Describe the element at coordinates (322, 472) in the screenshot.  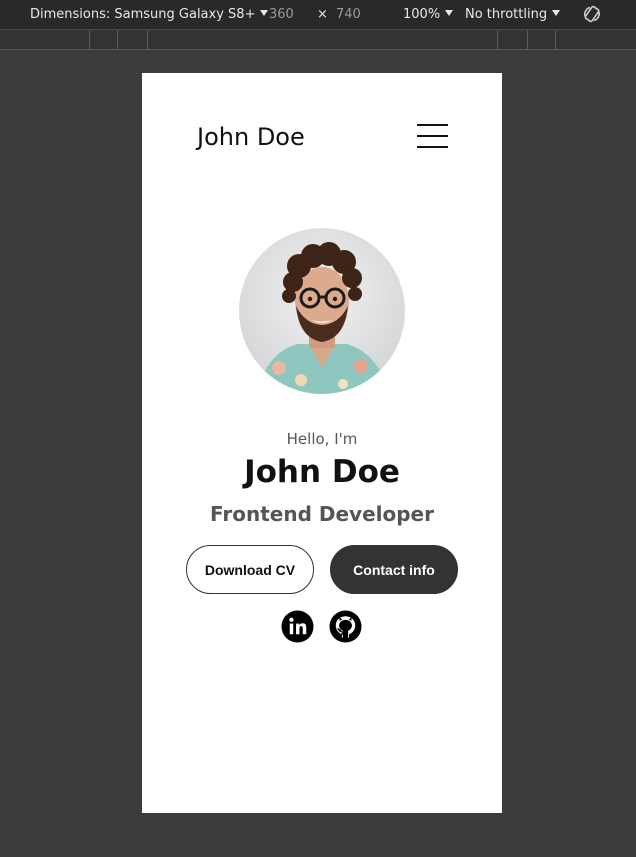
I see `hero-name: John Doe` at that location.